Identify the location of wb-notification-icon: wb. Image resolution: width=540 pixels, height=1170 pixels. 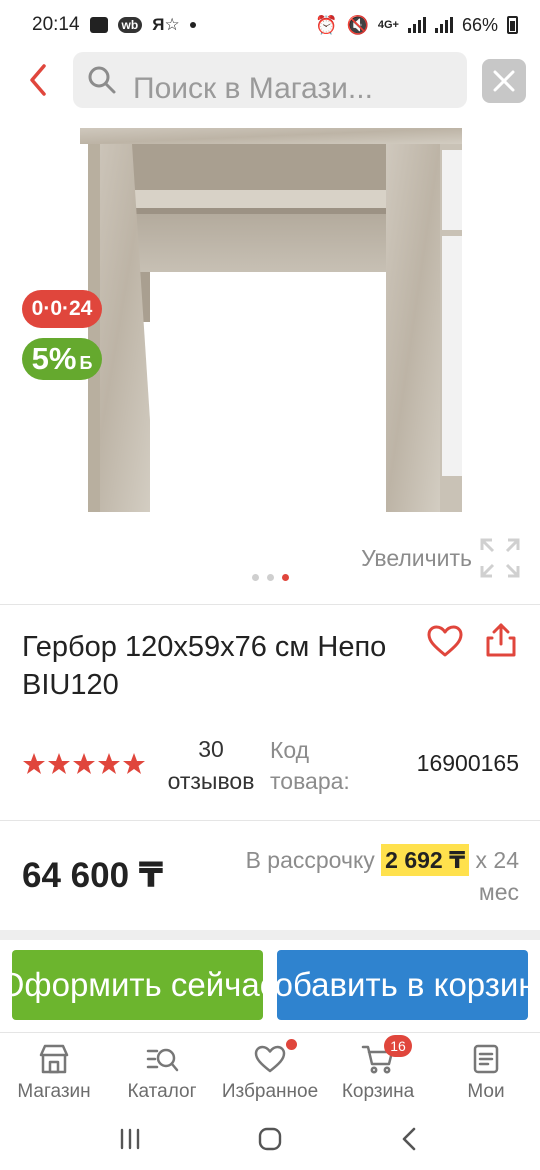
(130, 25).